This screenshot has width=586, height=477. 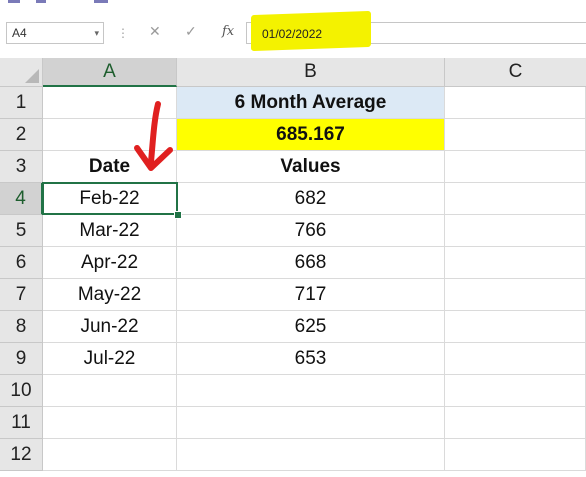 I want to click on fill-handle, so click(x=178, y=215).